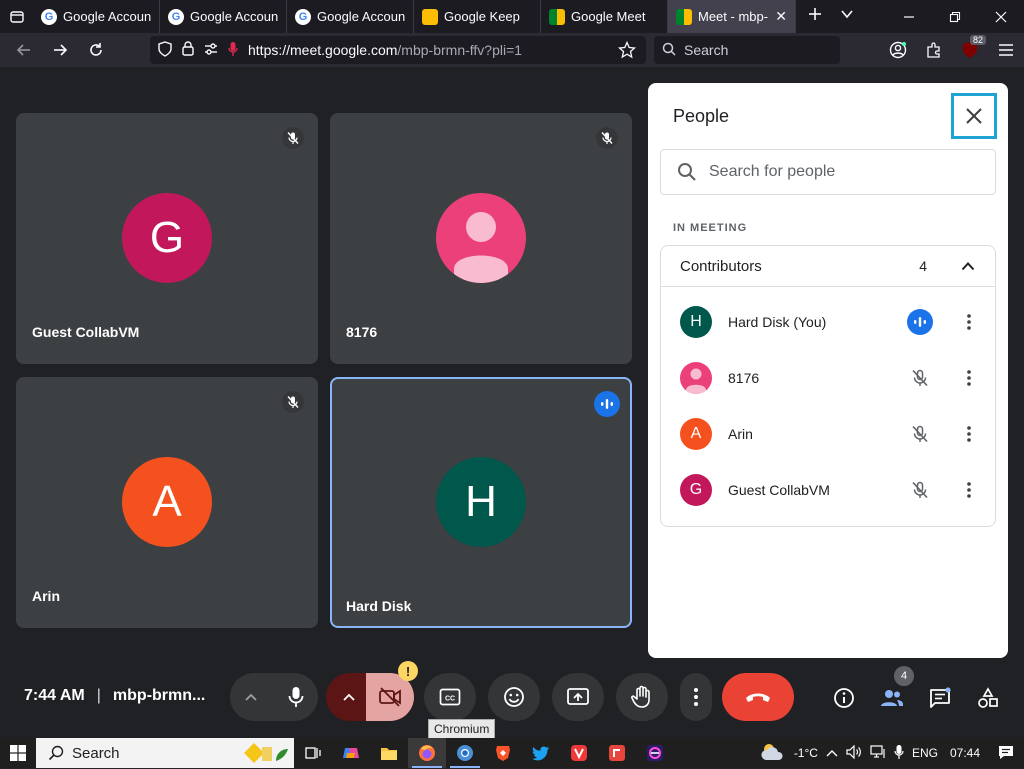  Describe the element at coordinates (970, 50) in the screenshot. I see `ublock-extension-icon: 82` at that location.